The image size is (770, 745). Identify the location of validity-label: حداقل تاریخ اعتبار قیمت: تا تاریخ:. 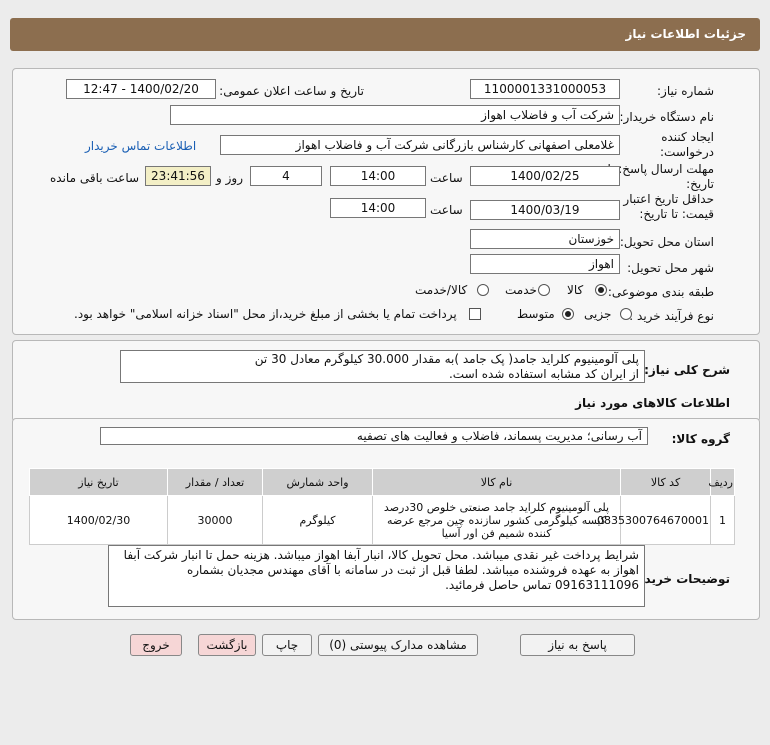
(668, 206).